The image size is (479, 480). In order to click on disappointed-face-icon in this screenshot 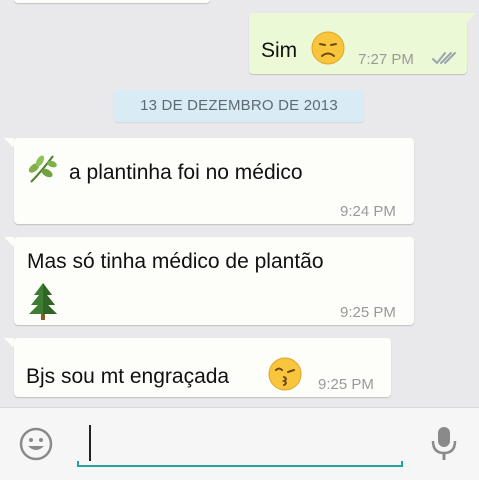, I will do `click(328, 48)`.